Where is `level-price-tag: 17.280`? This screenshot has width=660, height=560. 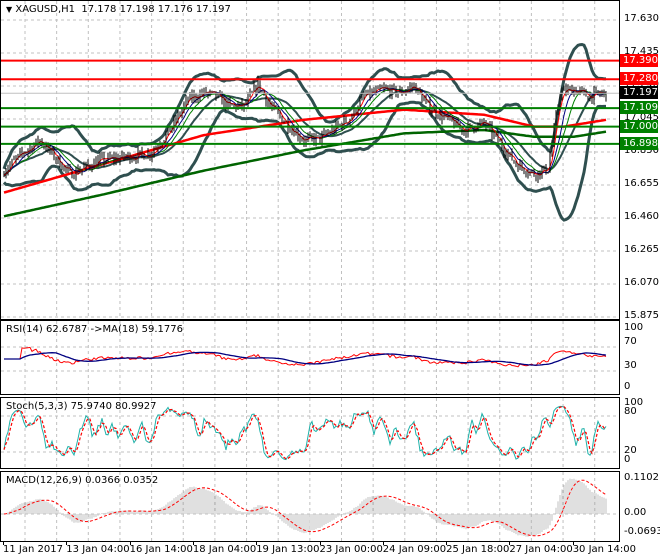 level-price-tag: 17.280 is located at coordinates (639, 79).